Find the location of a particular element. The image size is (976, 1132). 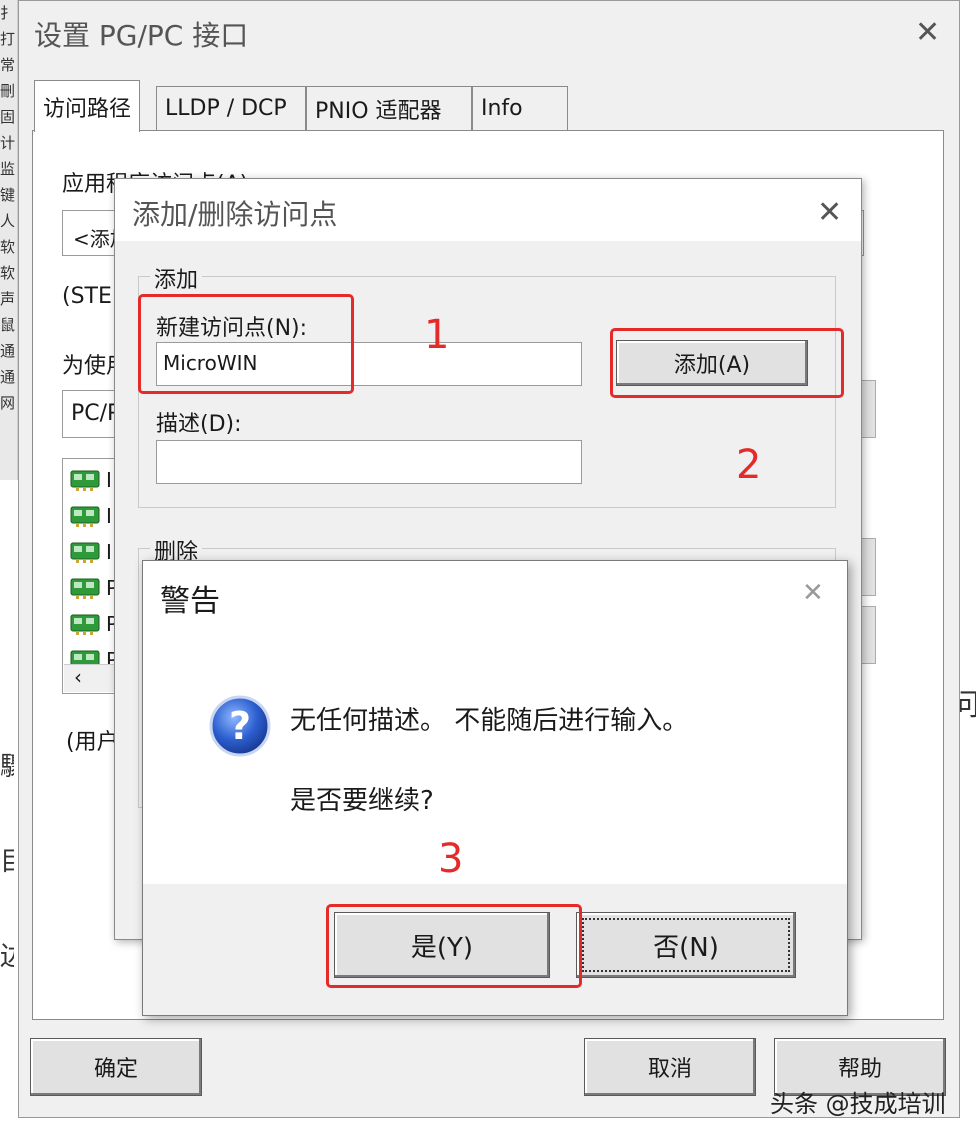

background-left-lower-char: 目 is located at coordinates (7, 862).